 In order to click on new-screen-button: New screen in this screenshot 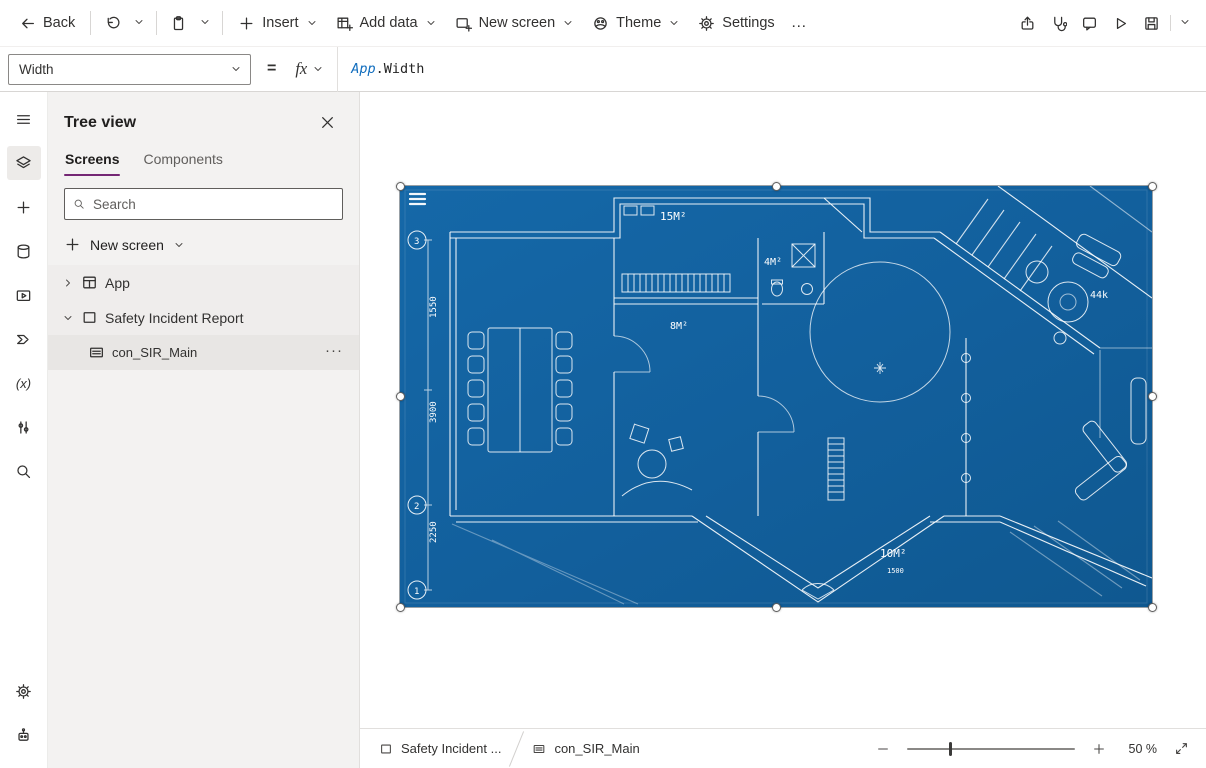, I will do `click(515, 23)`.